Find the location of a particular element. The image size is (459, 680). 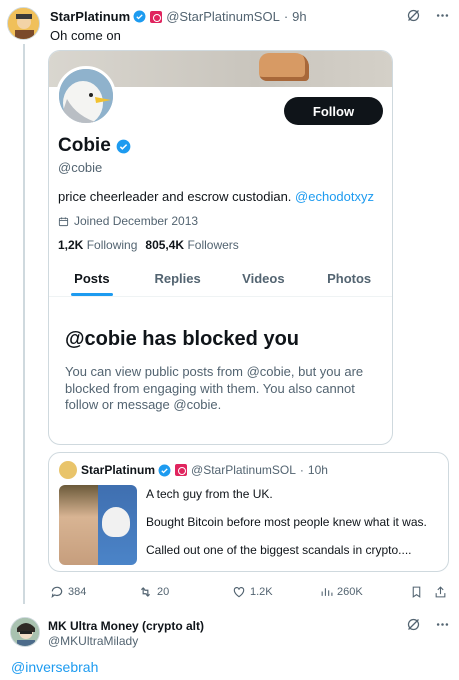

action-bar: 384 20 1.2K 260K is located at coordinates (248, 593).